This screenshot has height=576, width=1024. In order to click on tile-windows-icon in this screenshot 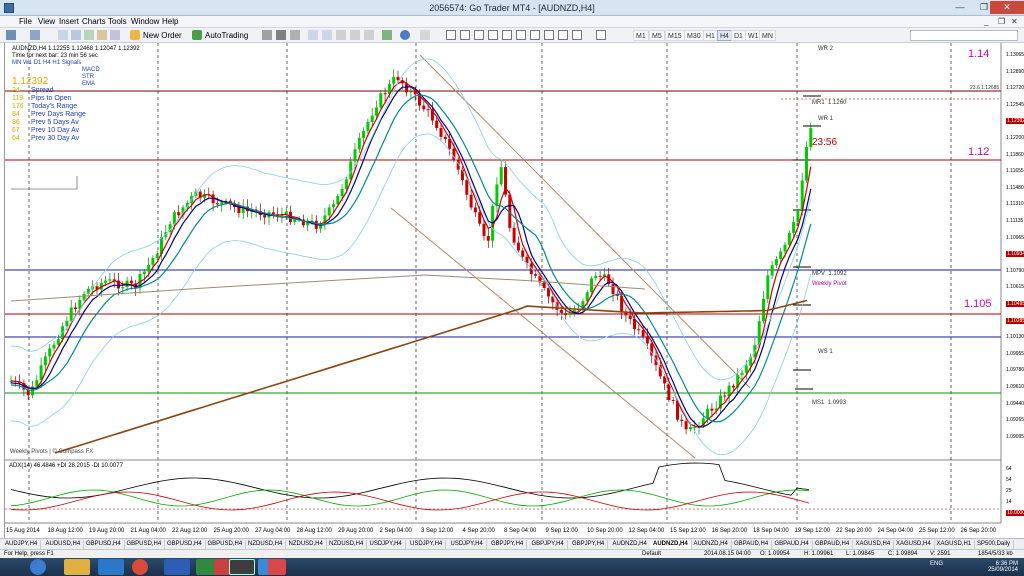, I will do `click(341, 35)`.